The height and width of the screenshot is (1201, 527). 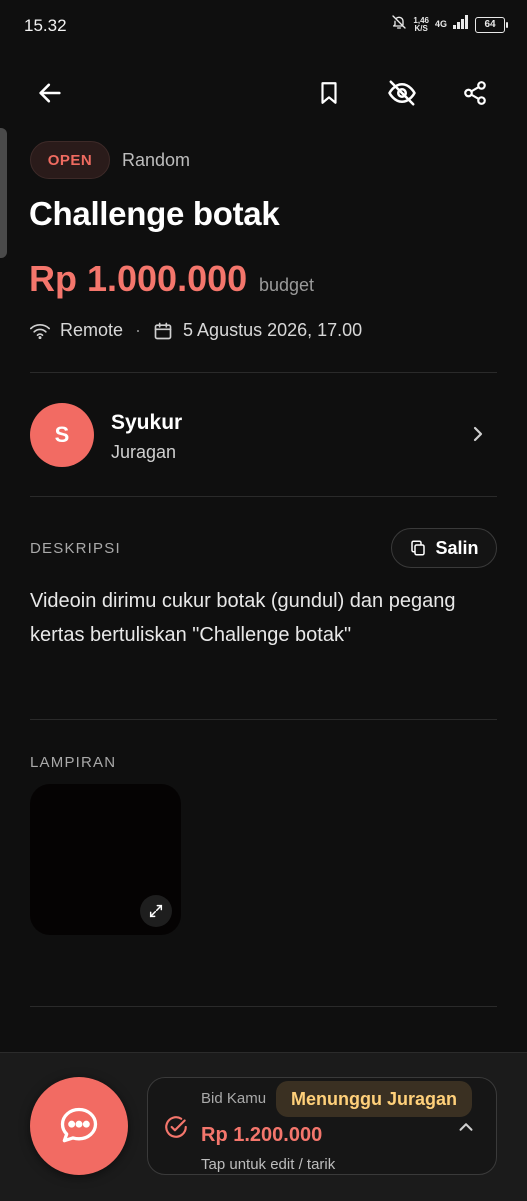 I want to click on chevron-right-icon, so click(x=478, y=436).